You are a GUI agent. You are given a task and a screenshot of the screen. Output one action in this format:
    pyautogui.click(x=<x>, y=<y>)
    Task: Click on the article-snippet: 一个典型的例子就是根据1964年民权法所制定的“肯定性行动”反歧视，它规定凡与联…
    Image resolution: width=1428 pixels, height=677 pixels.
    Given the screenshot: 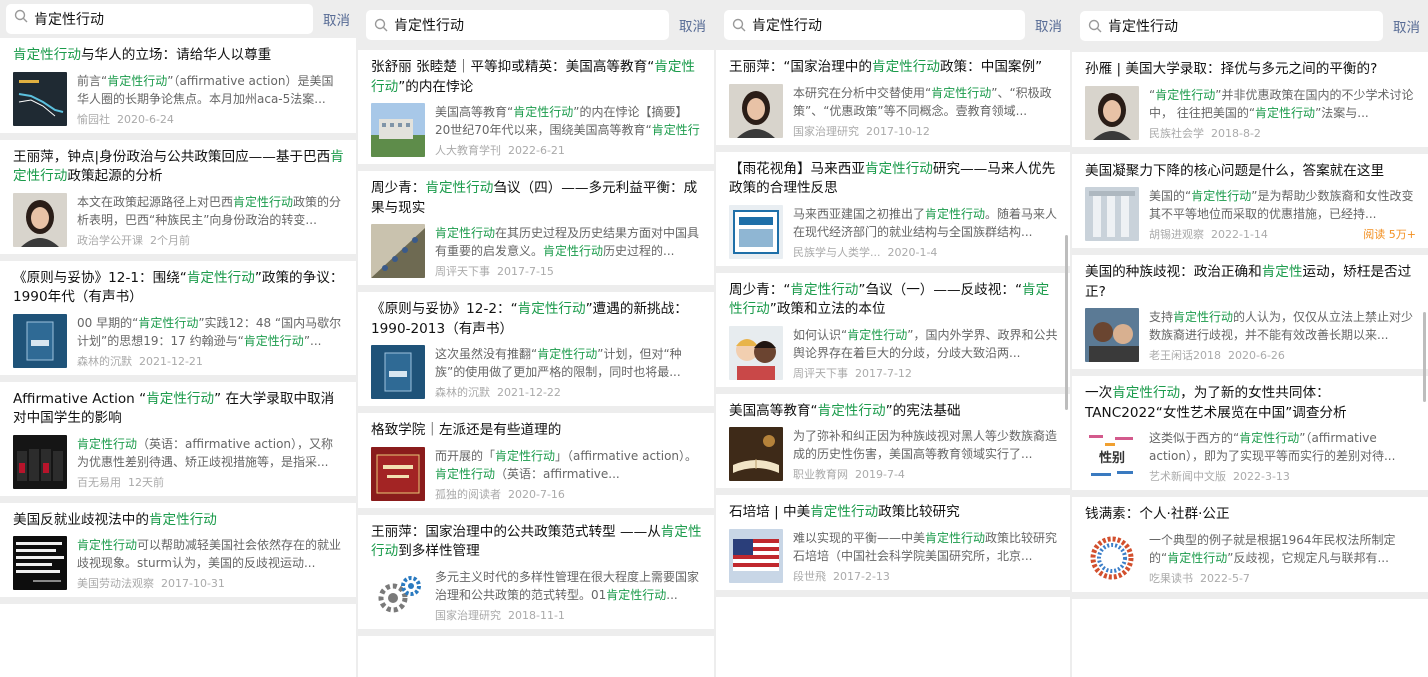 What is the action you would take?
    pyautogui.click(x=1272, y=548)
    